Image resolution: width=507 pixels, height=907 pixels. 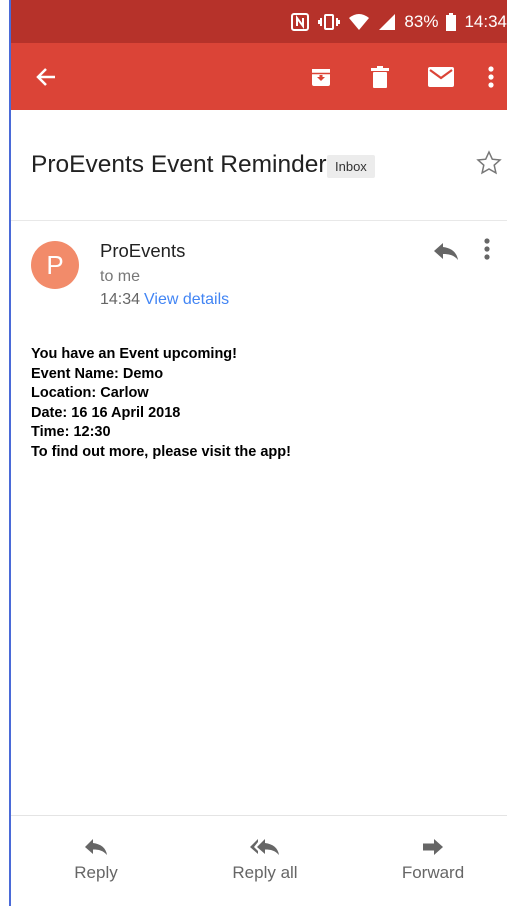 What do you see at coordinates (161, 451) in the screenshot?
I see `body-line: To find out more, please visit the app!` at bounding box center [161, 451].